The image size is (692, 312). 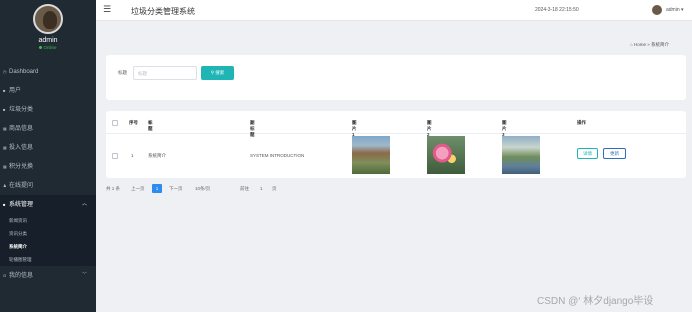 I want to click on detail-button: 详情, so click(x=587, y=153).